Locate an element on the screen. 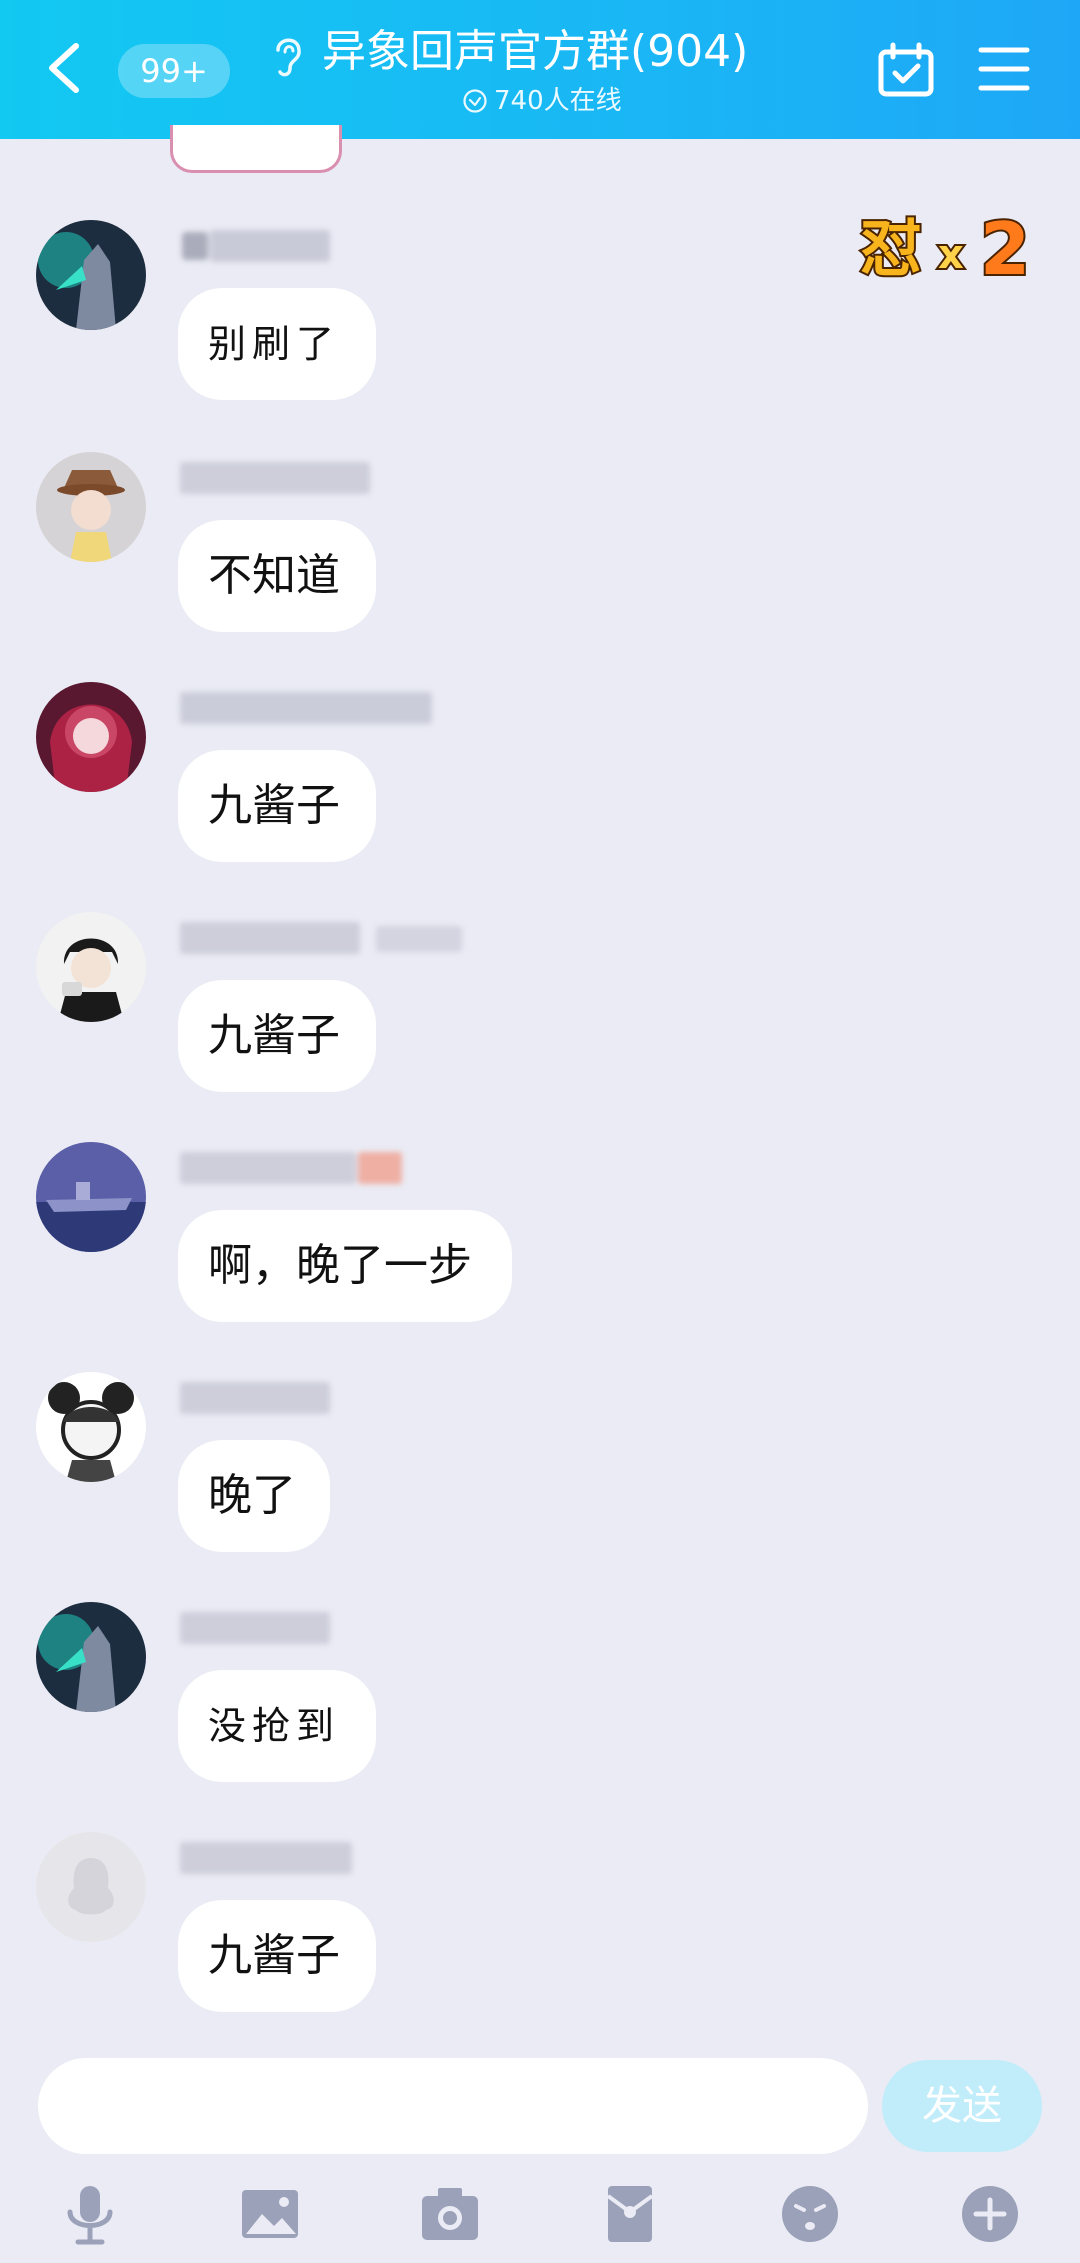 This screenshot has height=2263, width=1080. input-toolbar is located at coordinates (540, 2216).